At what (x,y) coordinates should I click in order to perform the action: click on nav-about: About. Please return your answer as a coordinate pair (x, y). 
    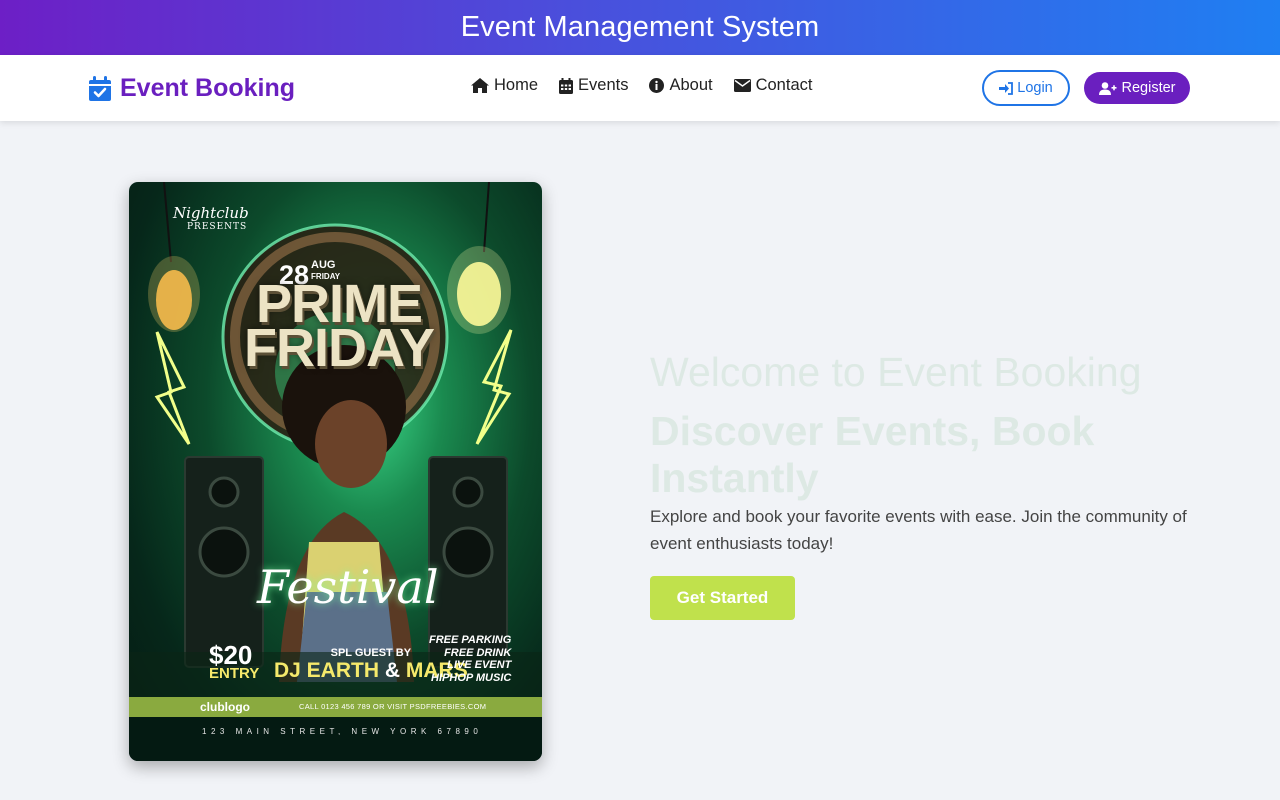
    Looking at the image, I should click on (681, 85).